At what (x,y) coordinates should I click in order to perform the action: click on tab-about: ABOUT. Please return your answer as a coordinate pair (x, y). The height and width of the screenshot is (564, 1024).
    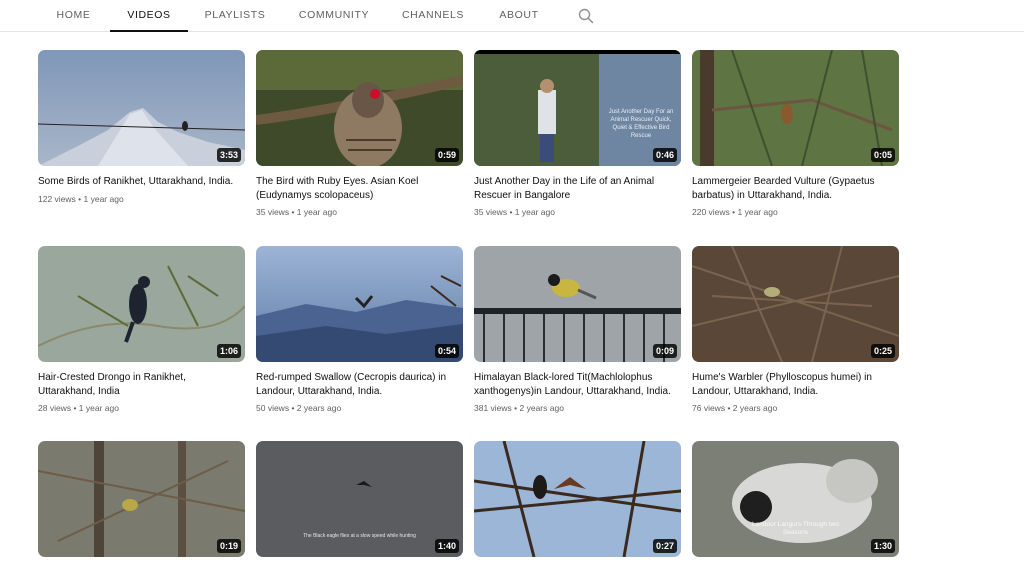
    Looking at the image, I should click on (519, 16).